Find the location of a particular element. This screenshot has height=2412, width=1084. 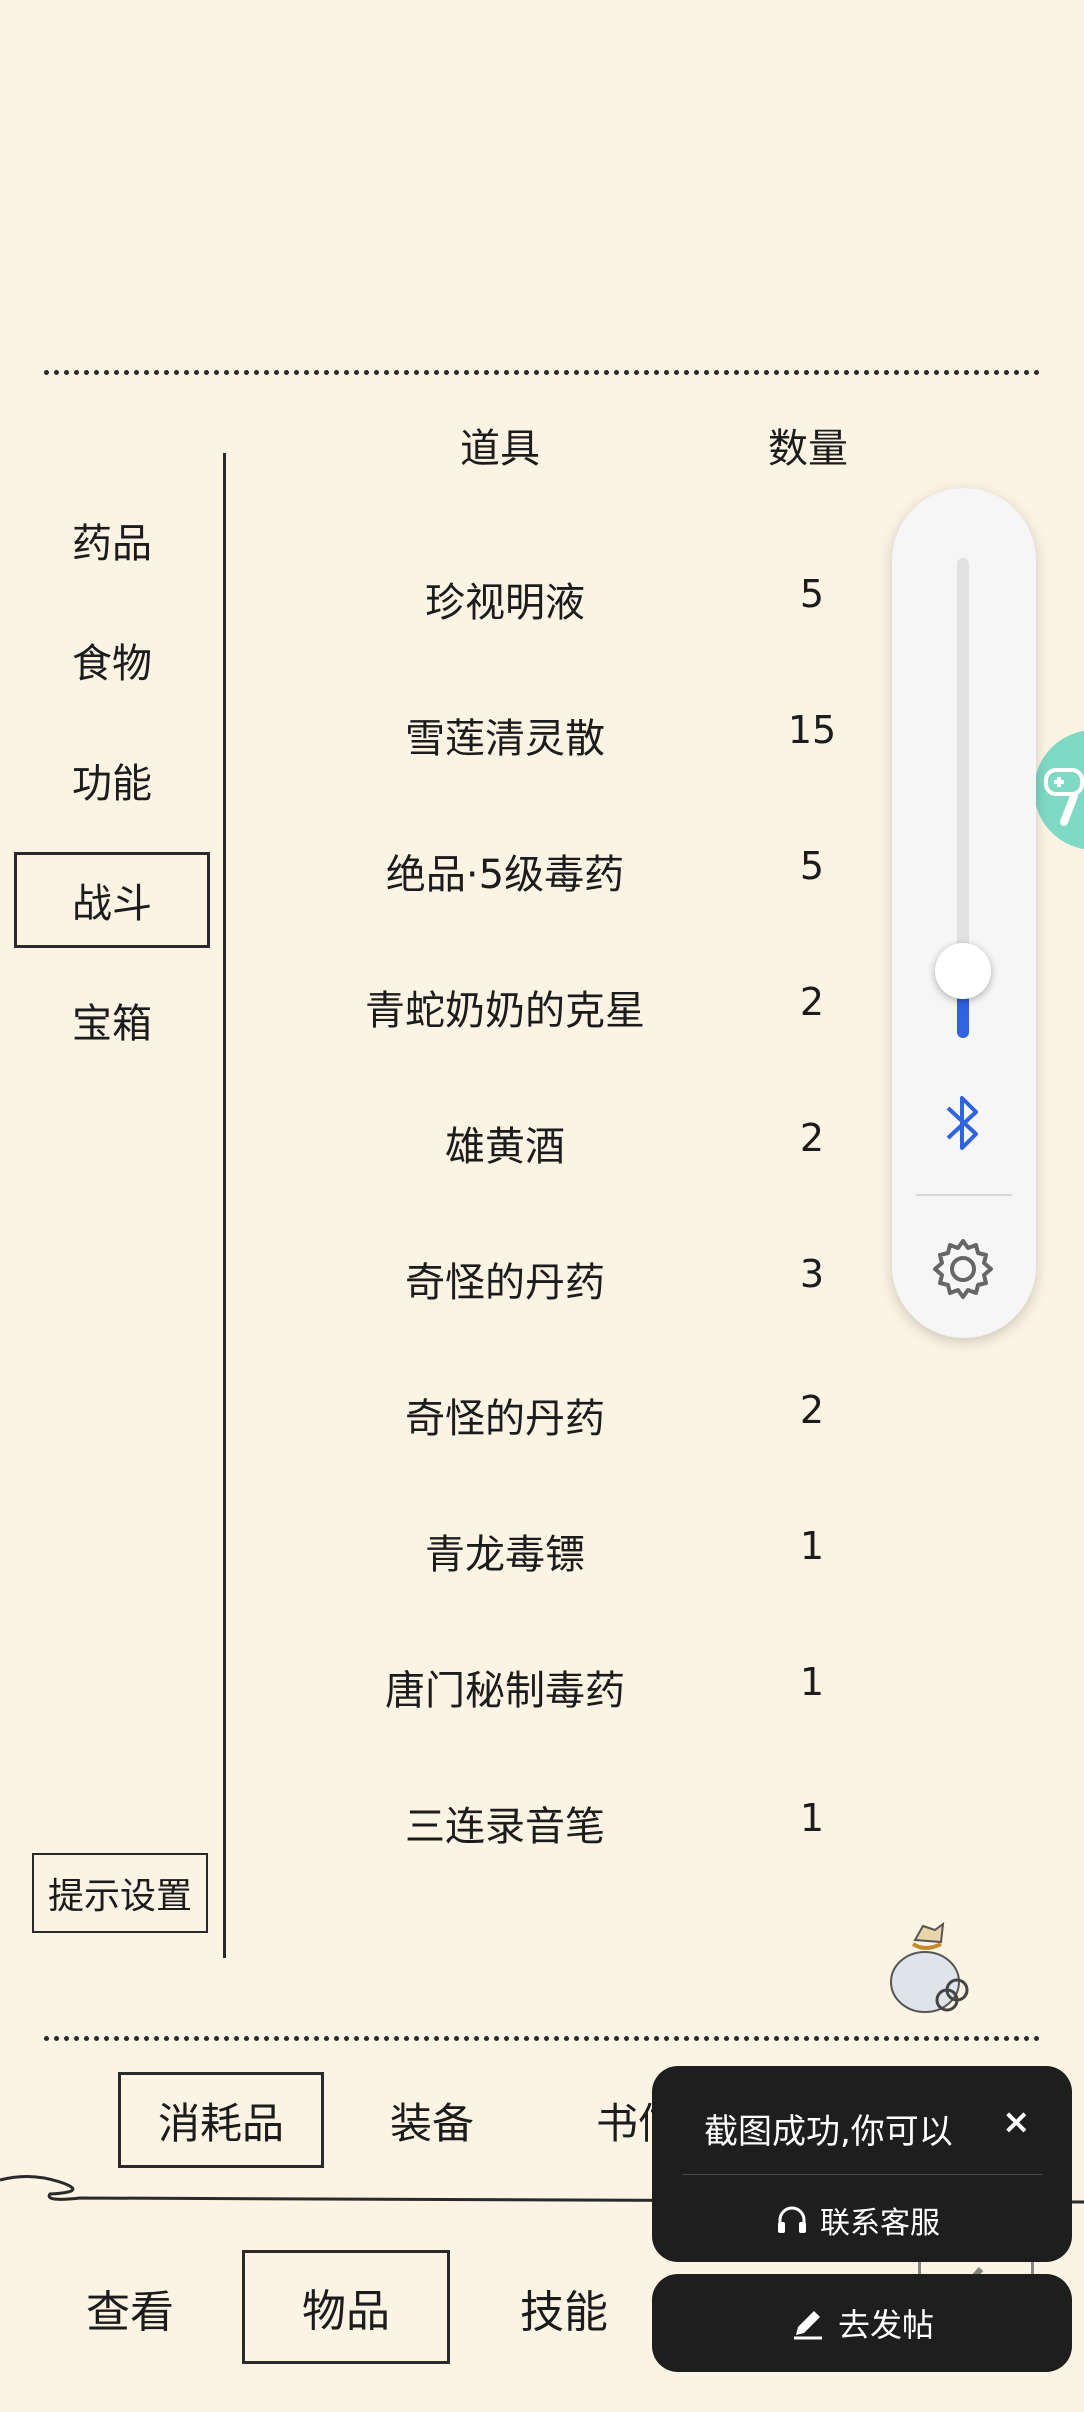

toast-divider is located at coordinates (862, 2174).